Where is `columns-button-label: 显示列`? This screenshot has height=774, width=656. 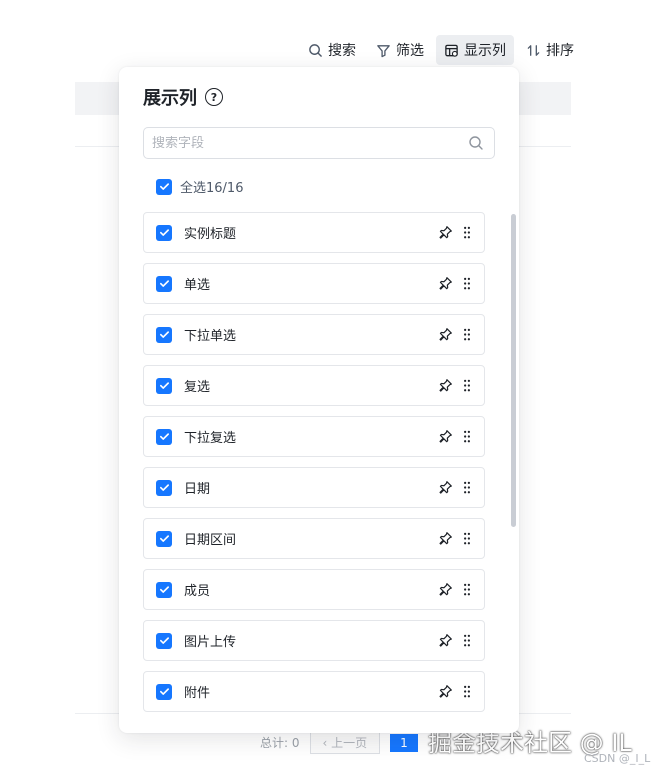 columns-button-label: 显示列 is located at coordinates (485, 51).